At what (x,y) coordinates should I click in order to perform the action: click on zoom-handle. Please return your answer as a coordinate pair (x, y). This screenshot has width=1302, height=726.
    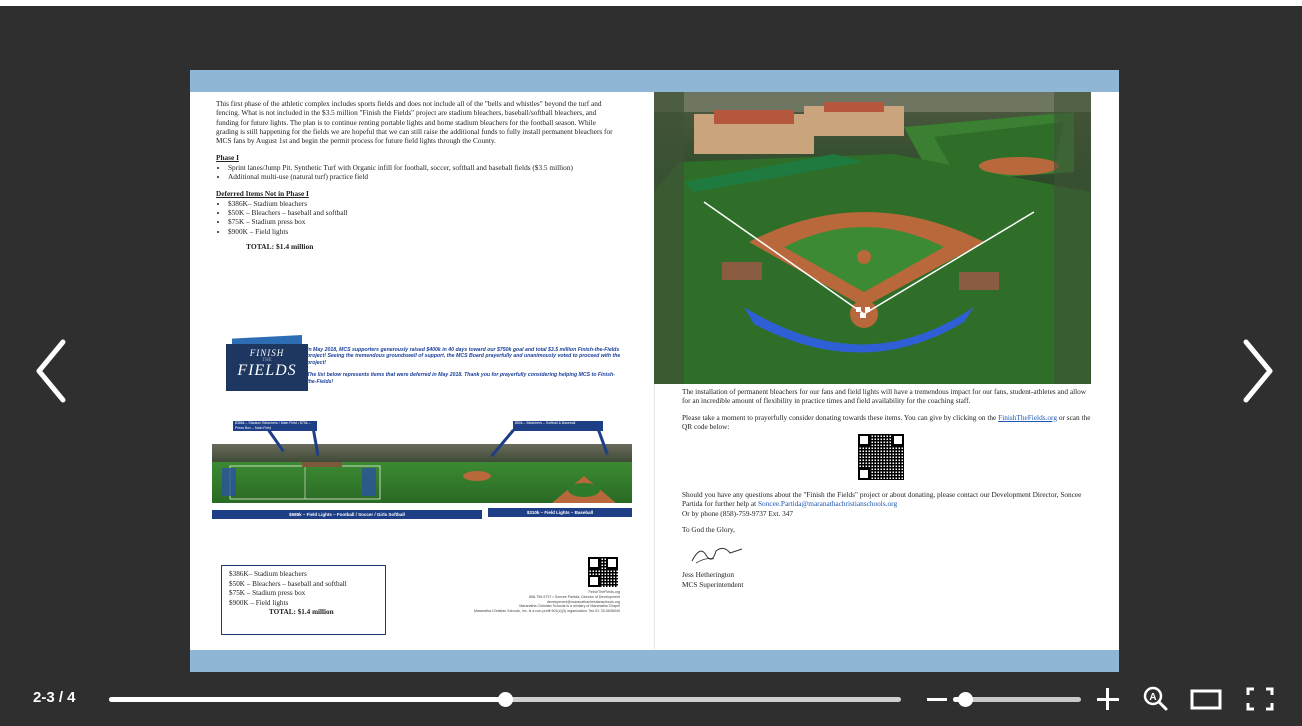
    Looking at the image, I should click on (965, 699).